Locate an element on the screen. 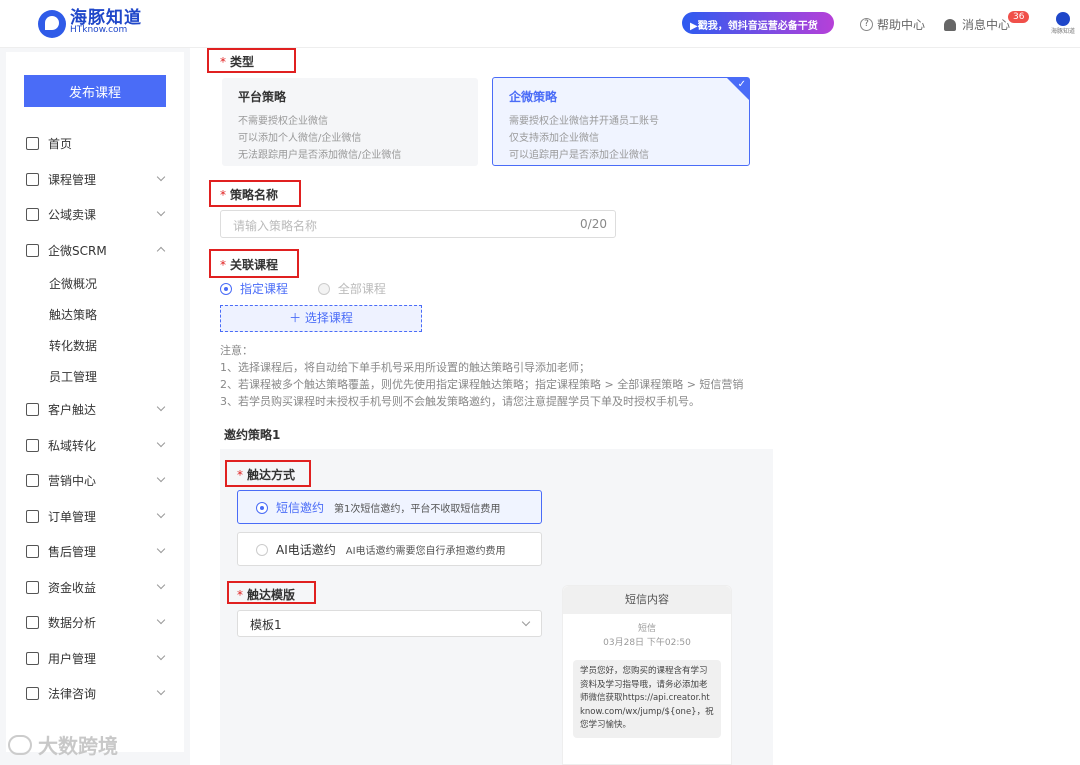 Image resolution: width=1080 pixels, height=765 pixels. sidebar-subitem-staff: 员工管理 is located at coordinates (95, 376).